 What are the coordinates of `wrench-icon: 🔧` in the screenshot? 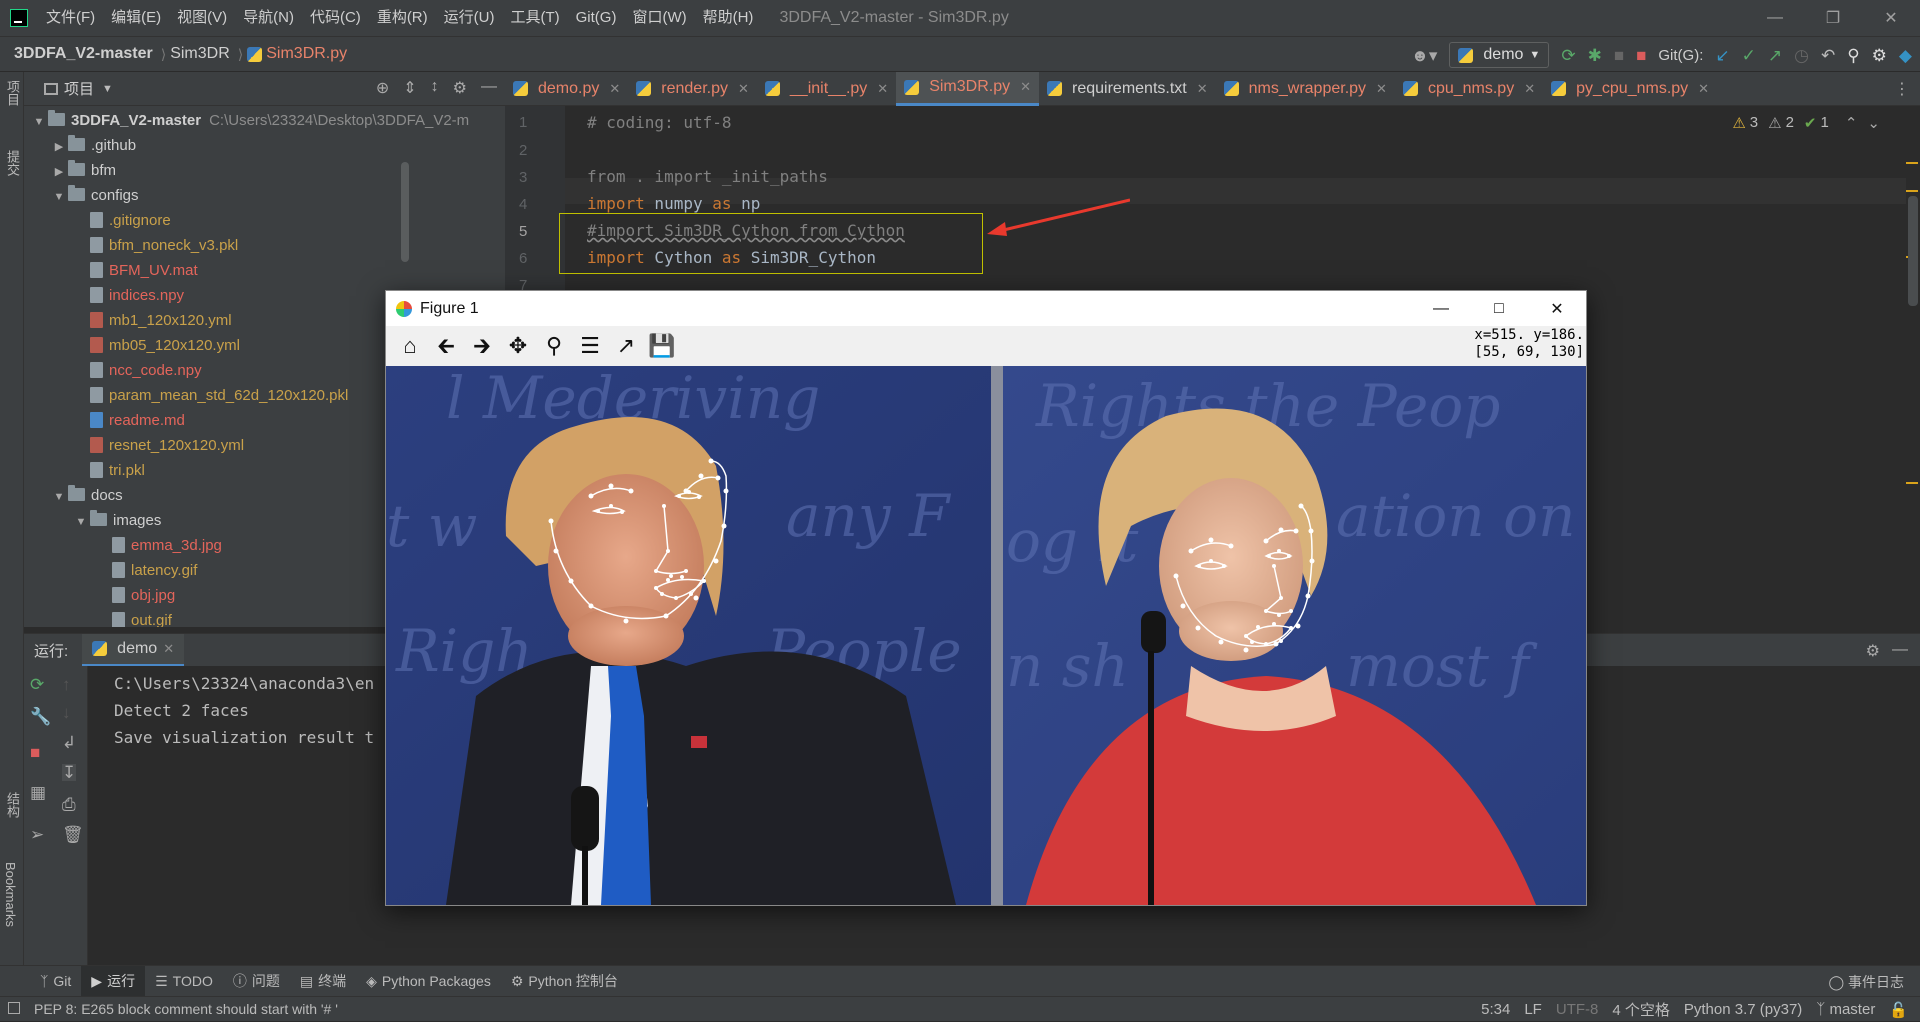 It's located at (40, 716).